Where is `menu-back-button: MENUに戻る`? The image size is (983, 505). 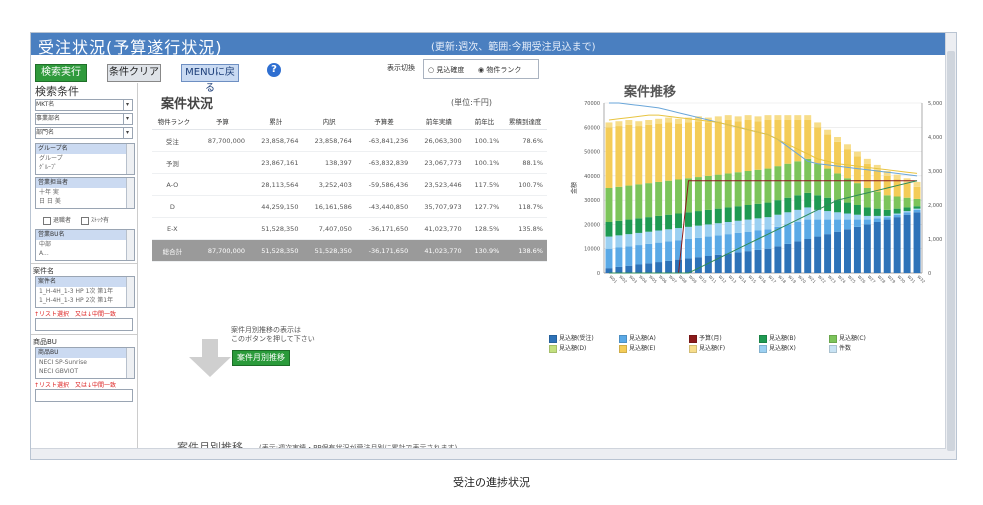 menu-back-button: MENUに戻る is located at coordinates (210, 79).